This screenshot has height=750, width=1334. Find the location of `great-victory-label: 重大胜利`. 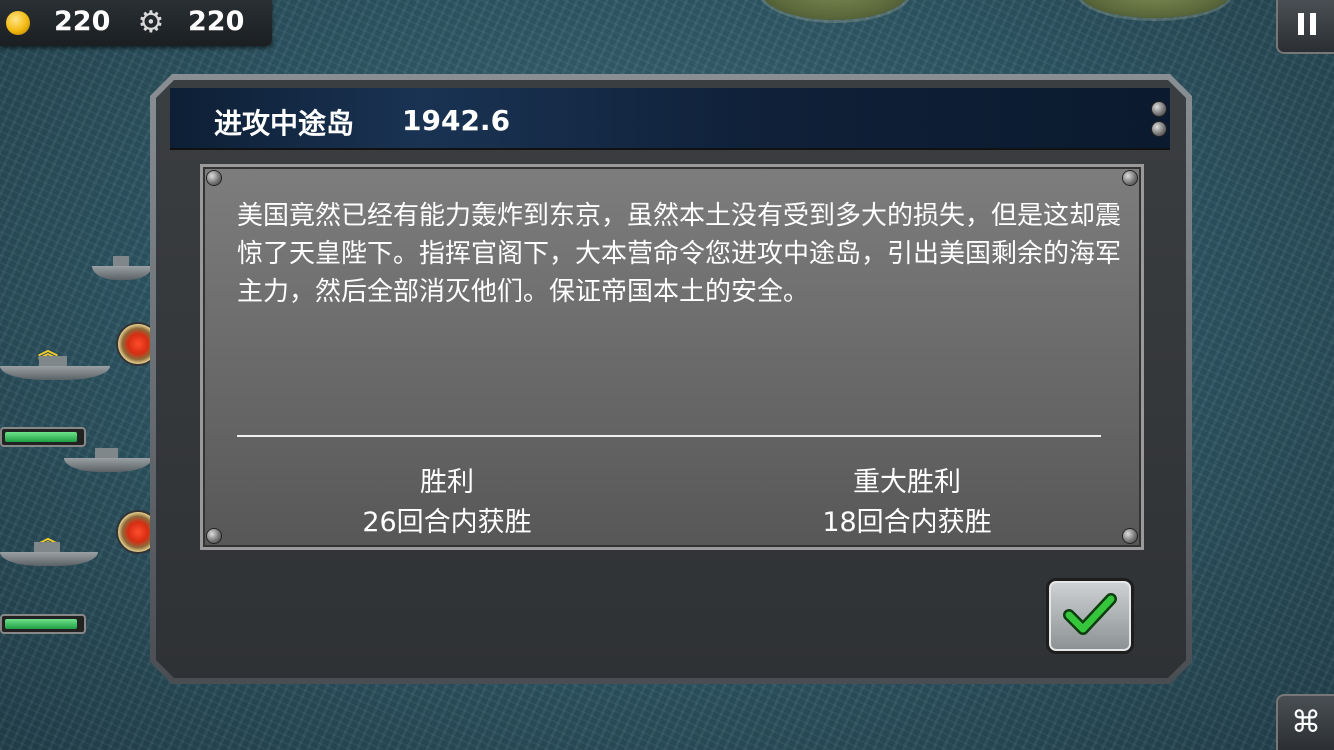

great-victory-label: 重大胜利 is located at coordinates (907, 482).